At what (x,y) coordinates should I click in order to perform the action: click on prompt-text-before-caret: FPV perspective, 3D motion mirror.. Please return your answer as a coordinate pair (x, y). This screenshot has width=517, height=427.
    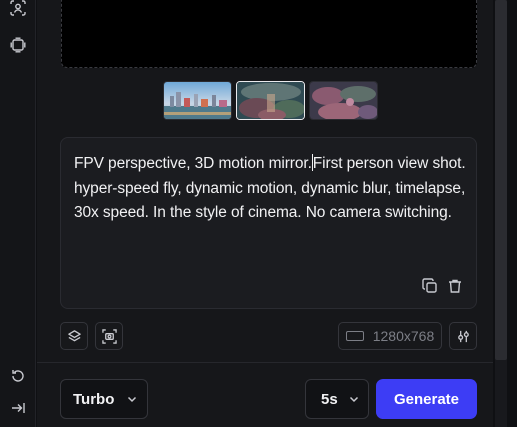
    Looking at the image, I should click on (193, 163).